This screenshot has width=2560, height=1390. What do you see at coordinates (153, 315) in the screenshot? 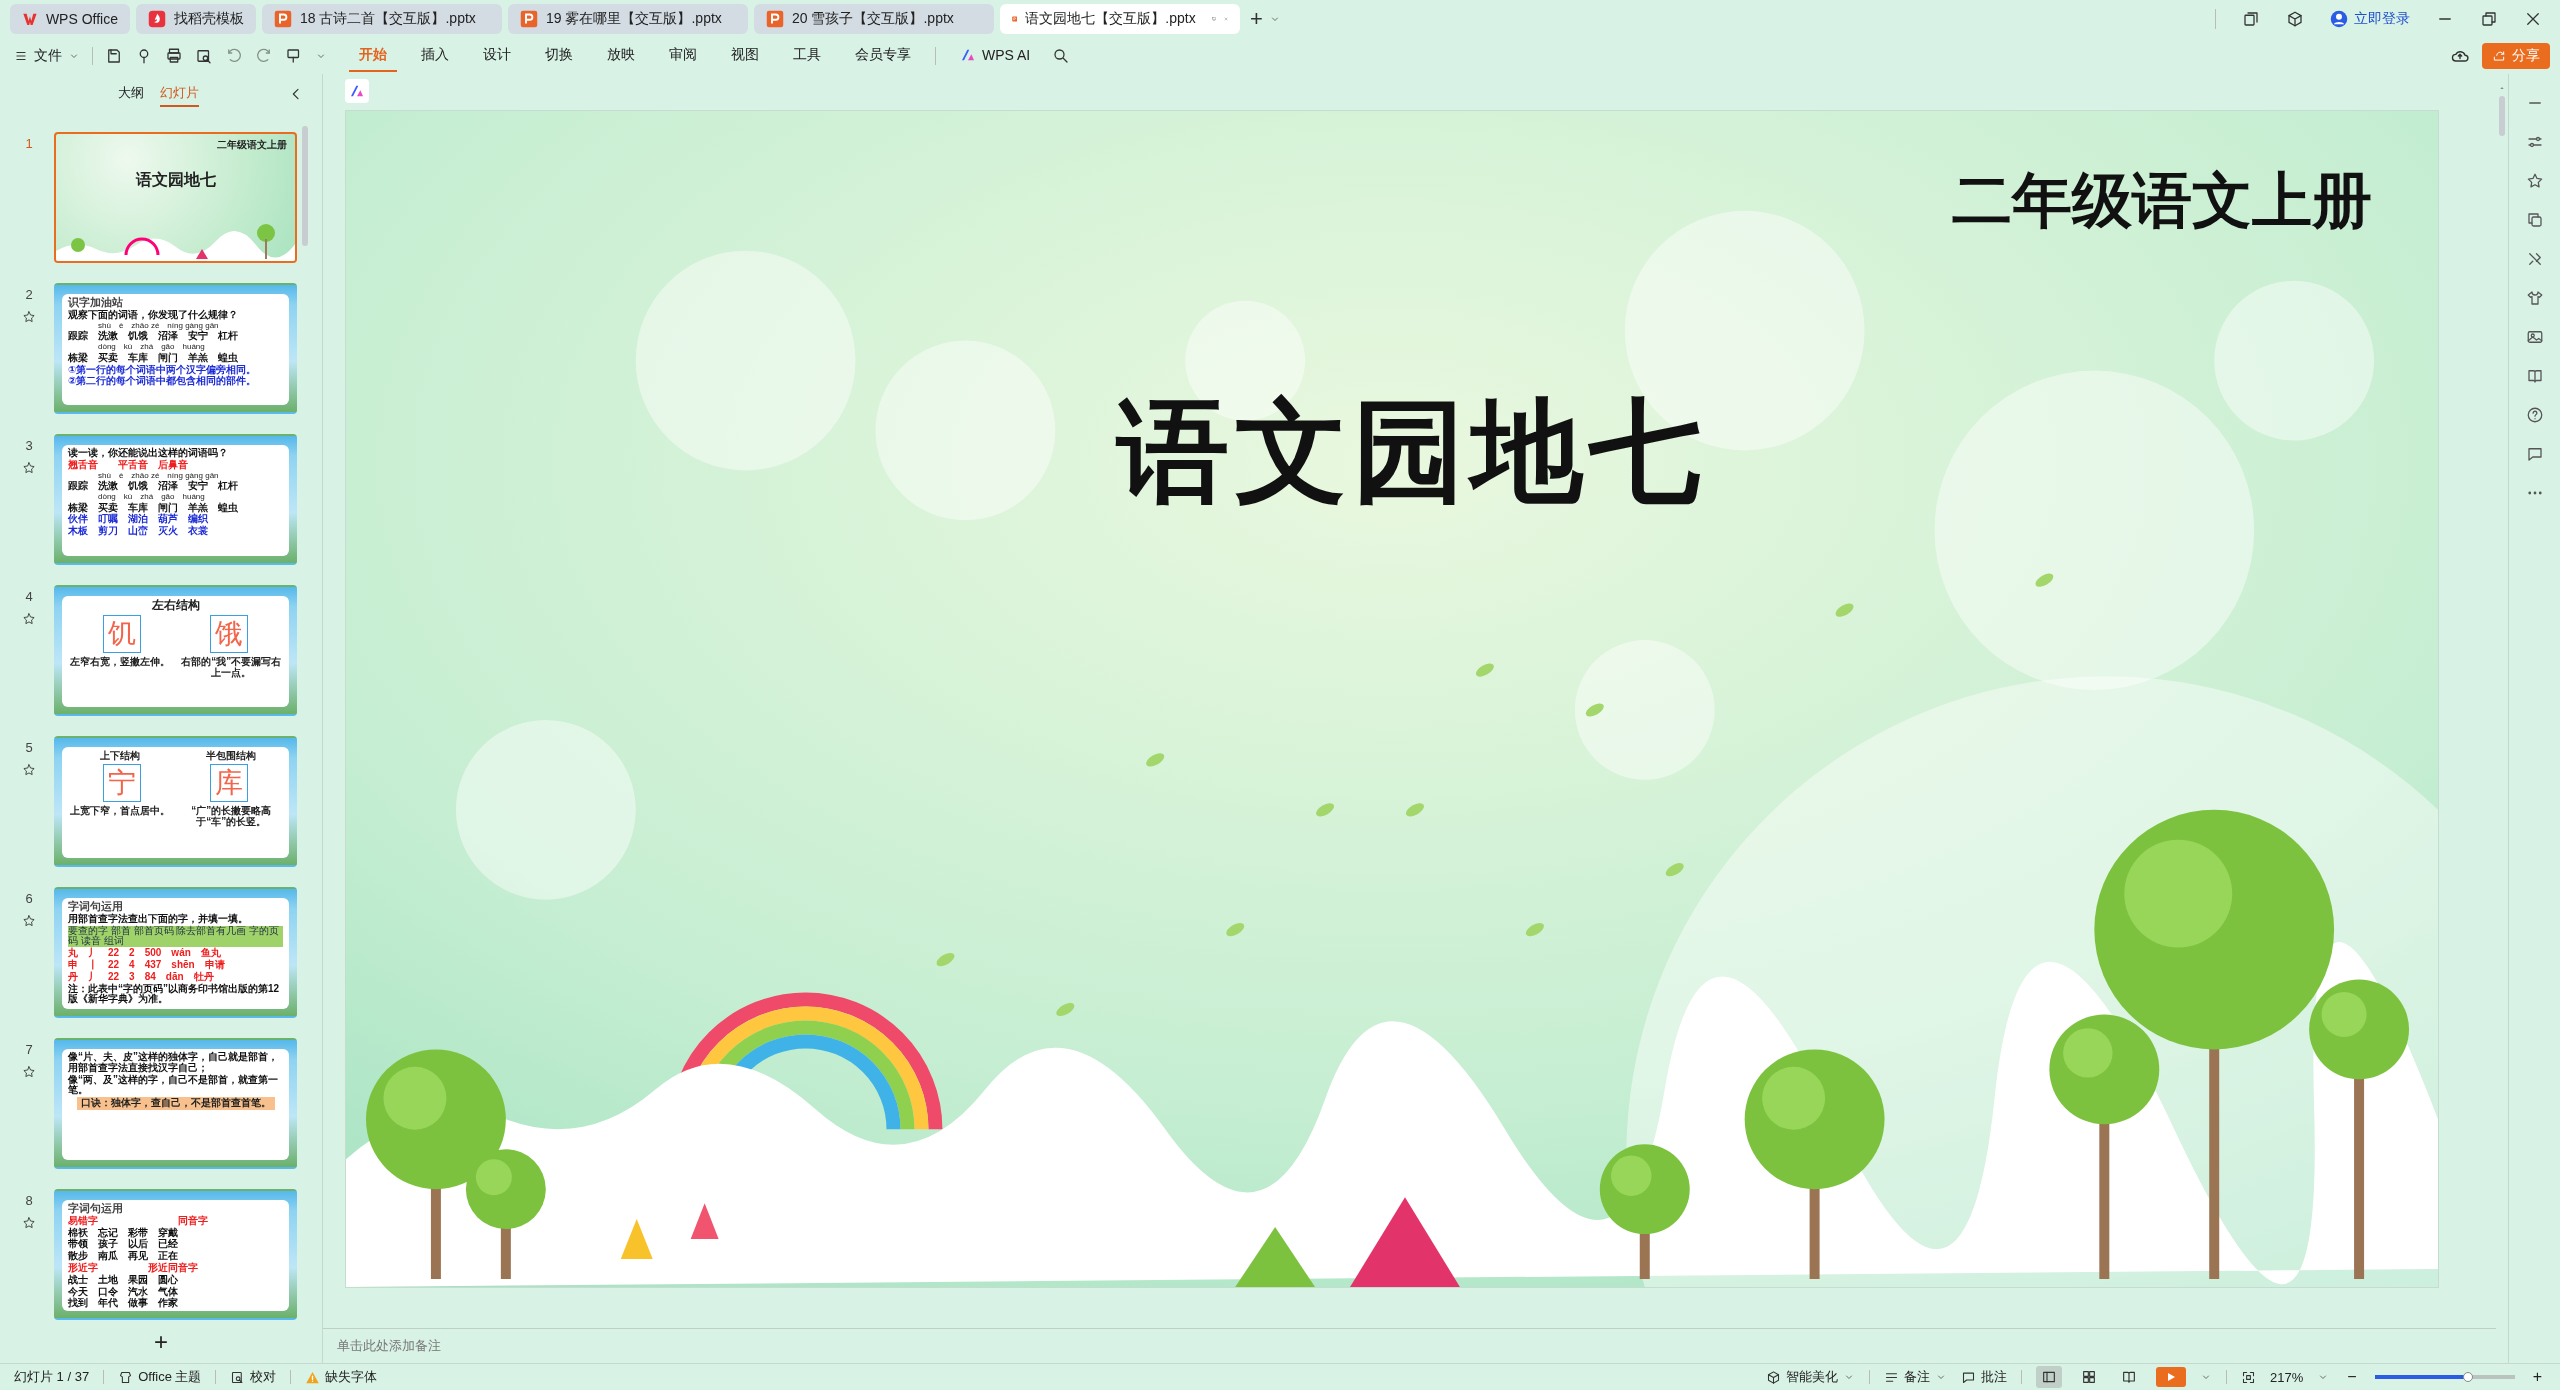
I see `slide-text: 观察下面的词语，你发现了什么规律？` at bounding box center [153, 315].